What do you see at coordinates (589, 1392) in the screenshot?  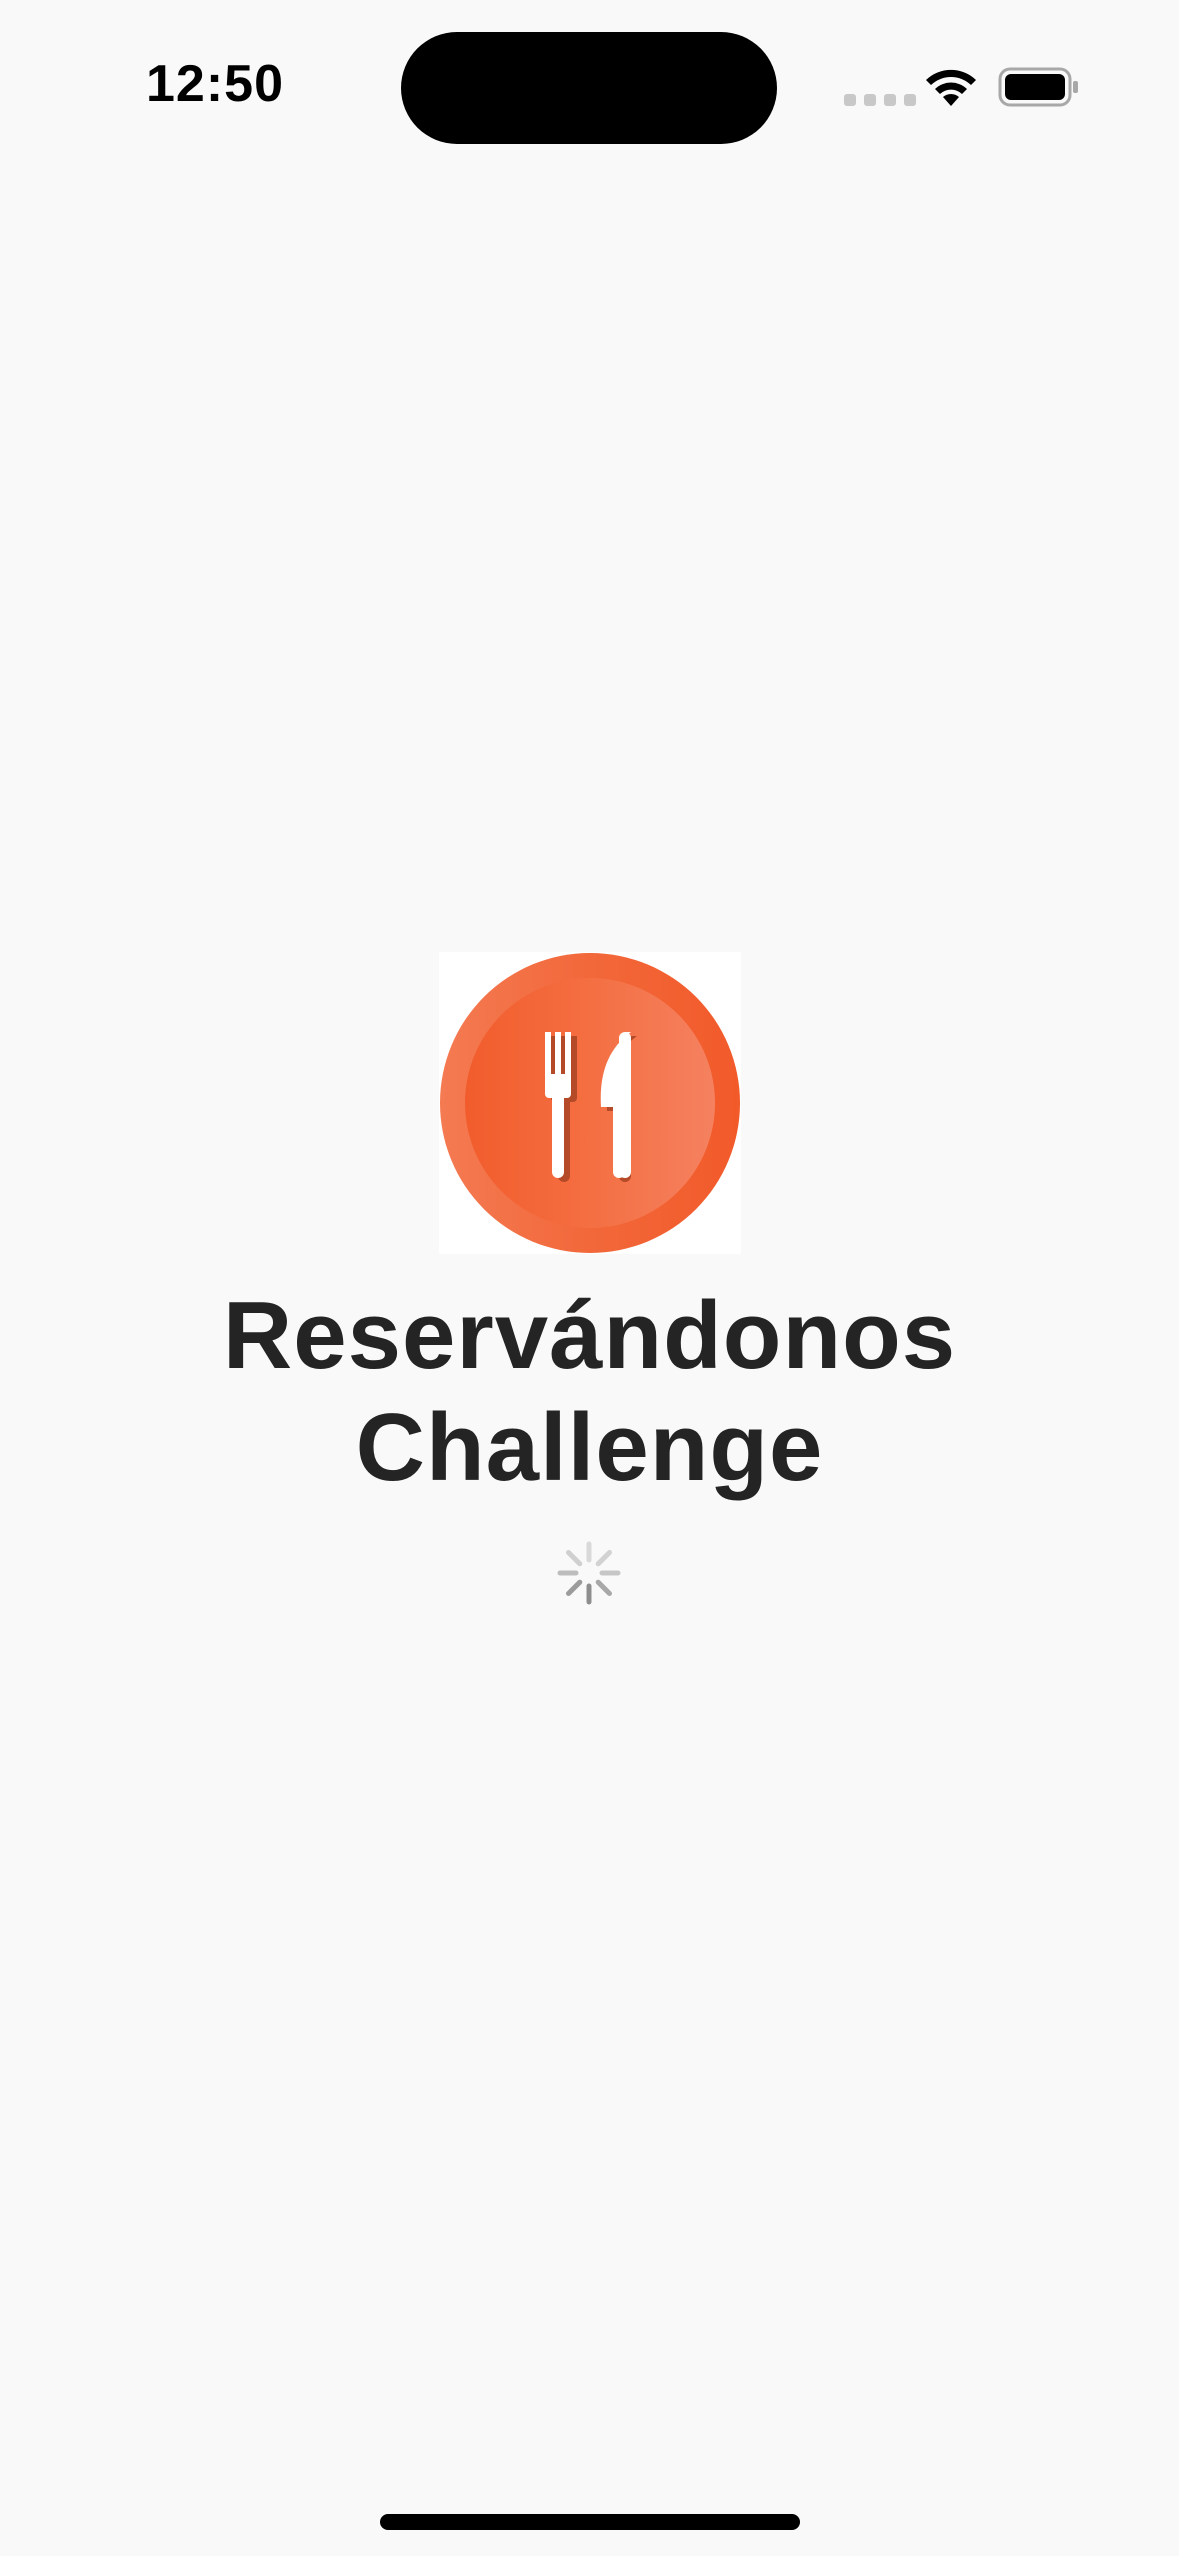 I see `app-title: Reservándonos Challenge` at bounding box center [589, 1392].